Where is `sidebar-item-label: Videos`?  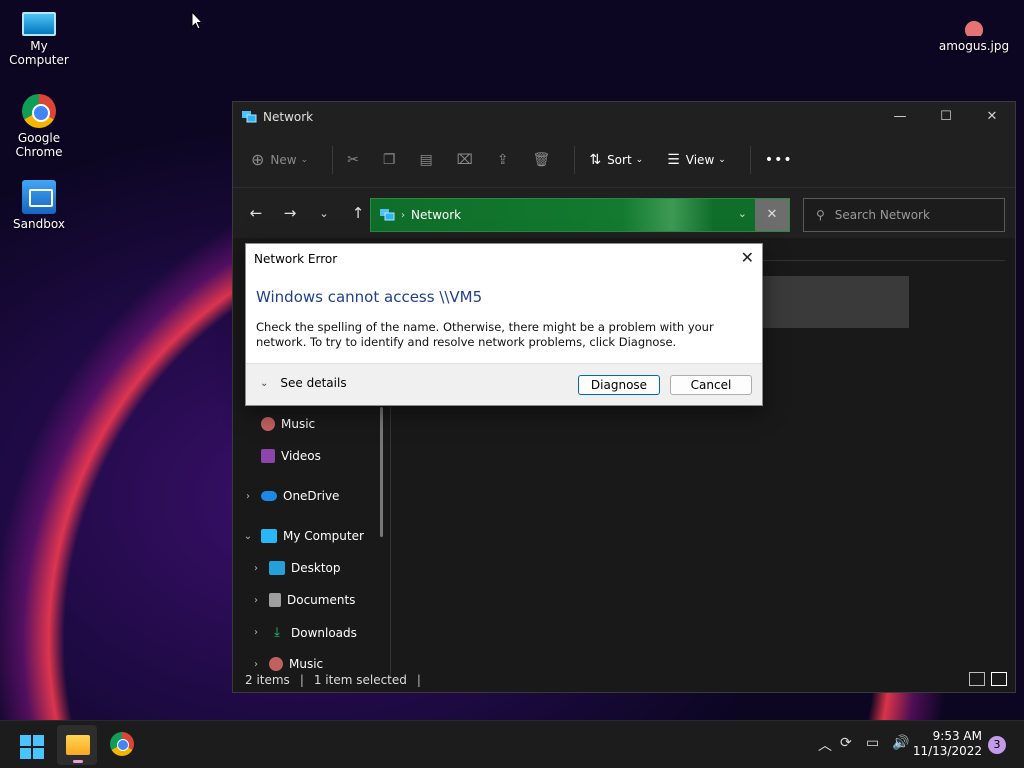 sidebar-item-label: Videos is located at coordinates (301, 456).